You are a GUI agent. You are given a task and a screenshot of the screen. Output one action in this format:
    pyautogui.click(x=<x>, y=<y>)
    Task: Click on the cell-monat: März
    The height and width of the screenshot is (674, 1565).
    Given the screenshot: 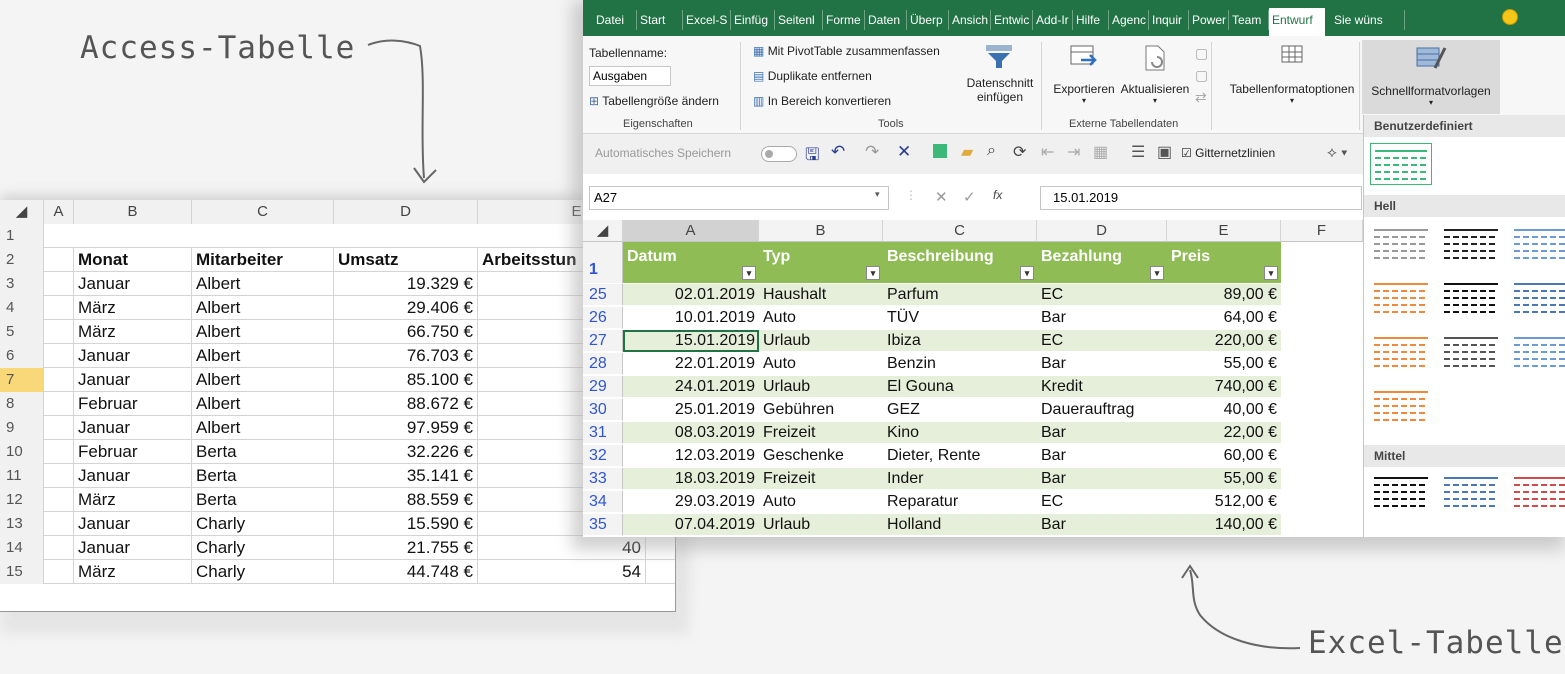 What is the action you would take?
    pyautogui.click(x=133, y=308)
    